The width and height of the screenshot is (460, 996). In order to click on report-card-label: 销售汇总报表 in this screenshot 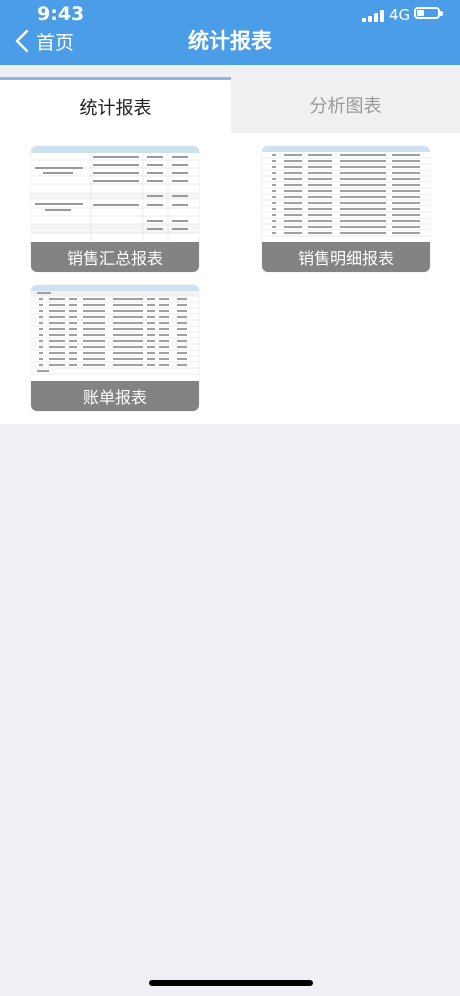, I will do `click(115, 257)`.